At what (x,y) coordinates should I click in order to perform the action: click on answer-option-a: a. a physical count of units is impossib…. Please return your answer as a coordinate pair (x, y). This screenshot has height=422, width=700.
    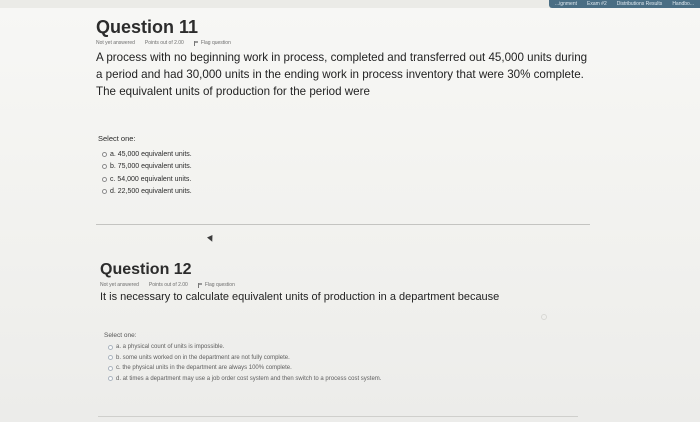
    Looking at the image, I should click on (365, 347).